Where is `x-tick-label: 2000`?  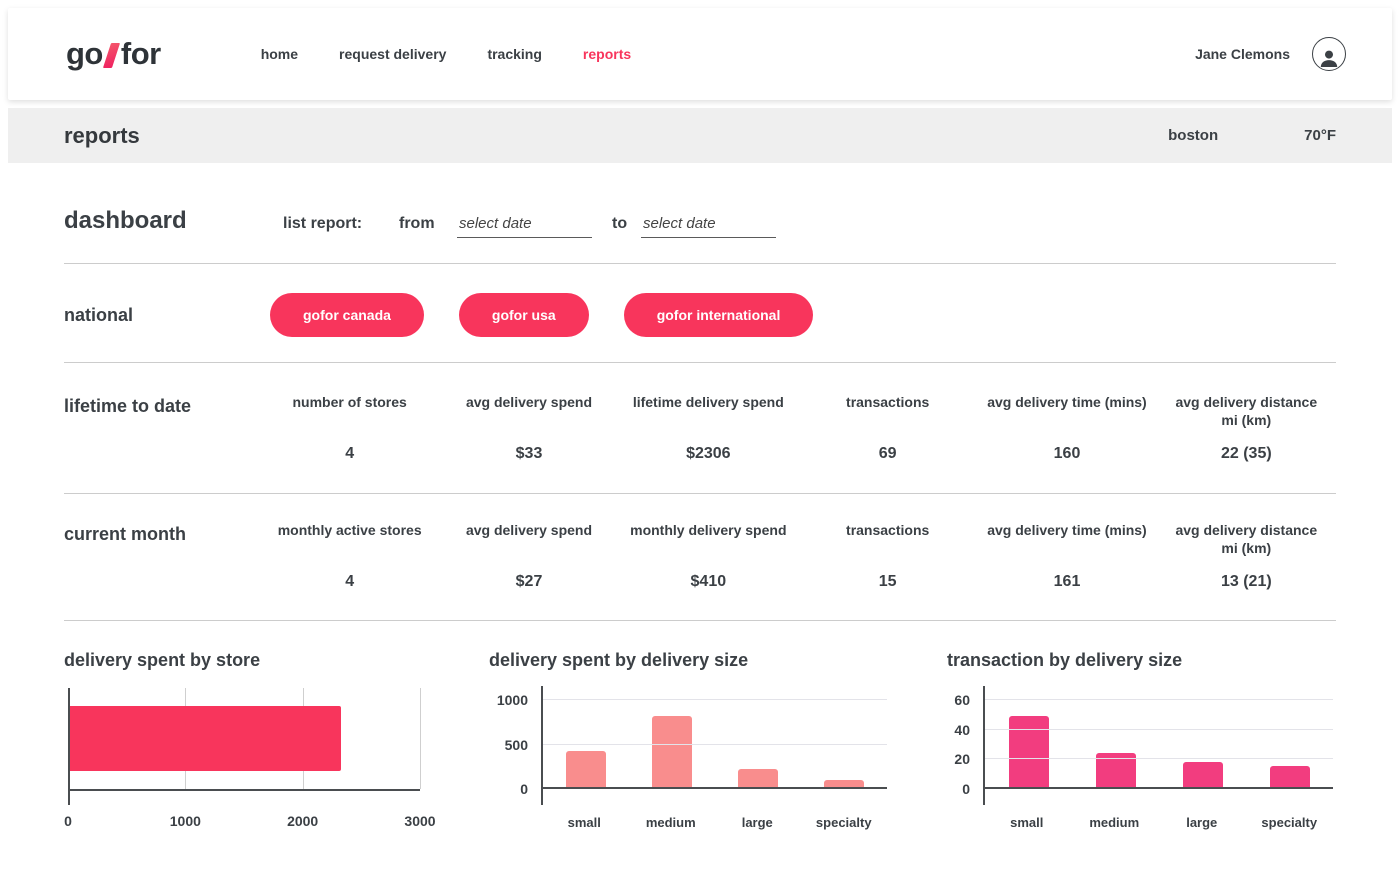 x-tick-label: 2000 is located at coordinates (303, 821).